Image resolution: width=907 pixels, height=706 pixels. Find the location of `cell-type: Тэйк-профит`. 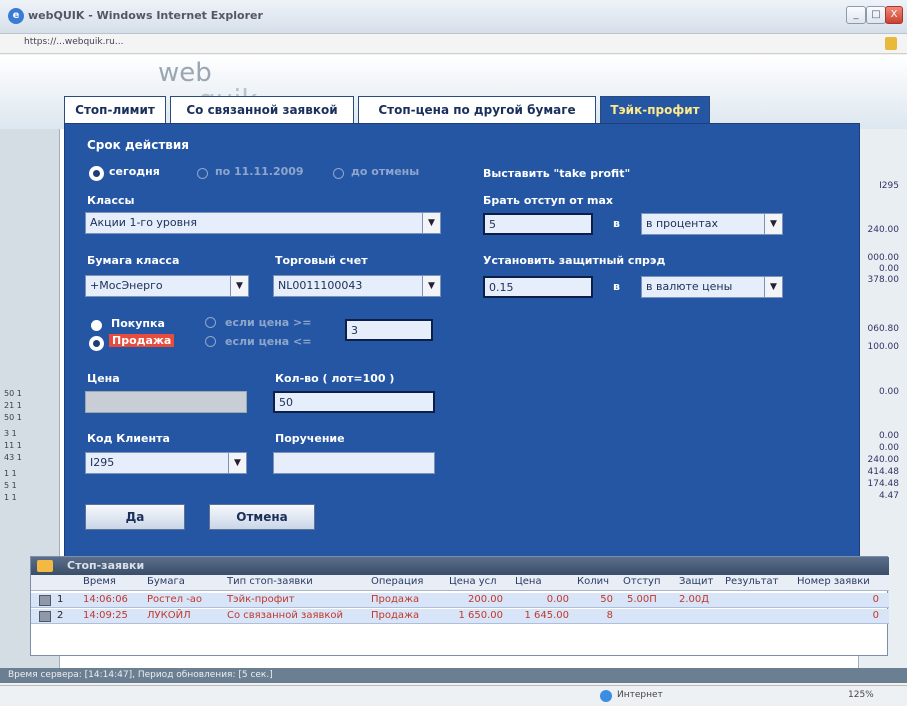

cell-type: Тэйк-профит is located at coordinates (261, 599).